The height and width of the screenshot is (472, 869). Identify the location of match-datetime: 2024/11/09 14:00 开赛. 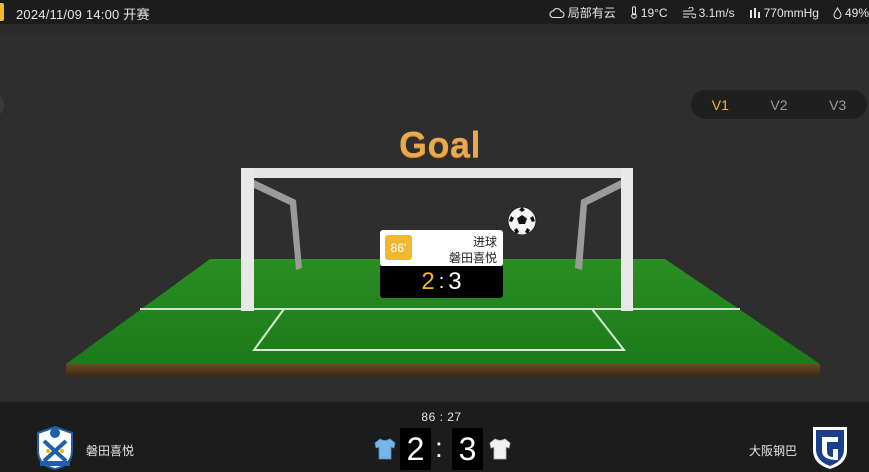
(83, 14).